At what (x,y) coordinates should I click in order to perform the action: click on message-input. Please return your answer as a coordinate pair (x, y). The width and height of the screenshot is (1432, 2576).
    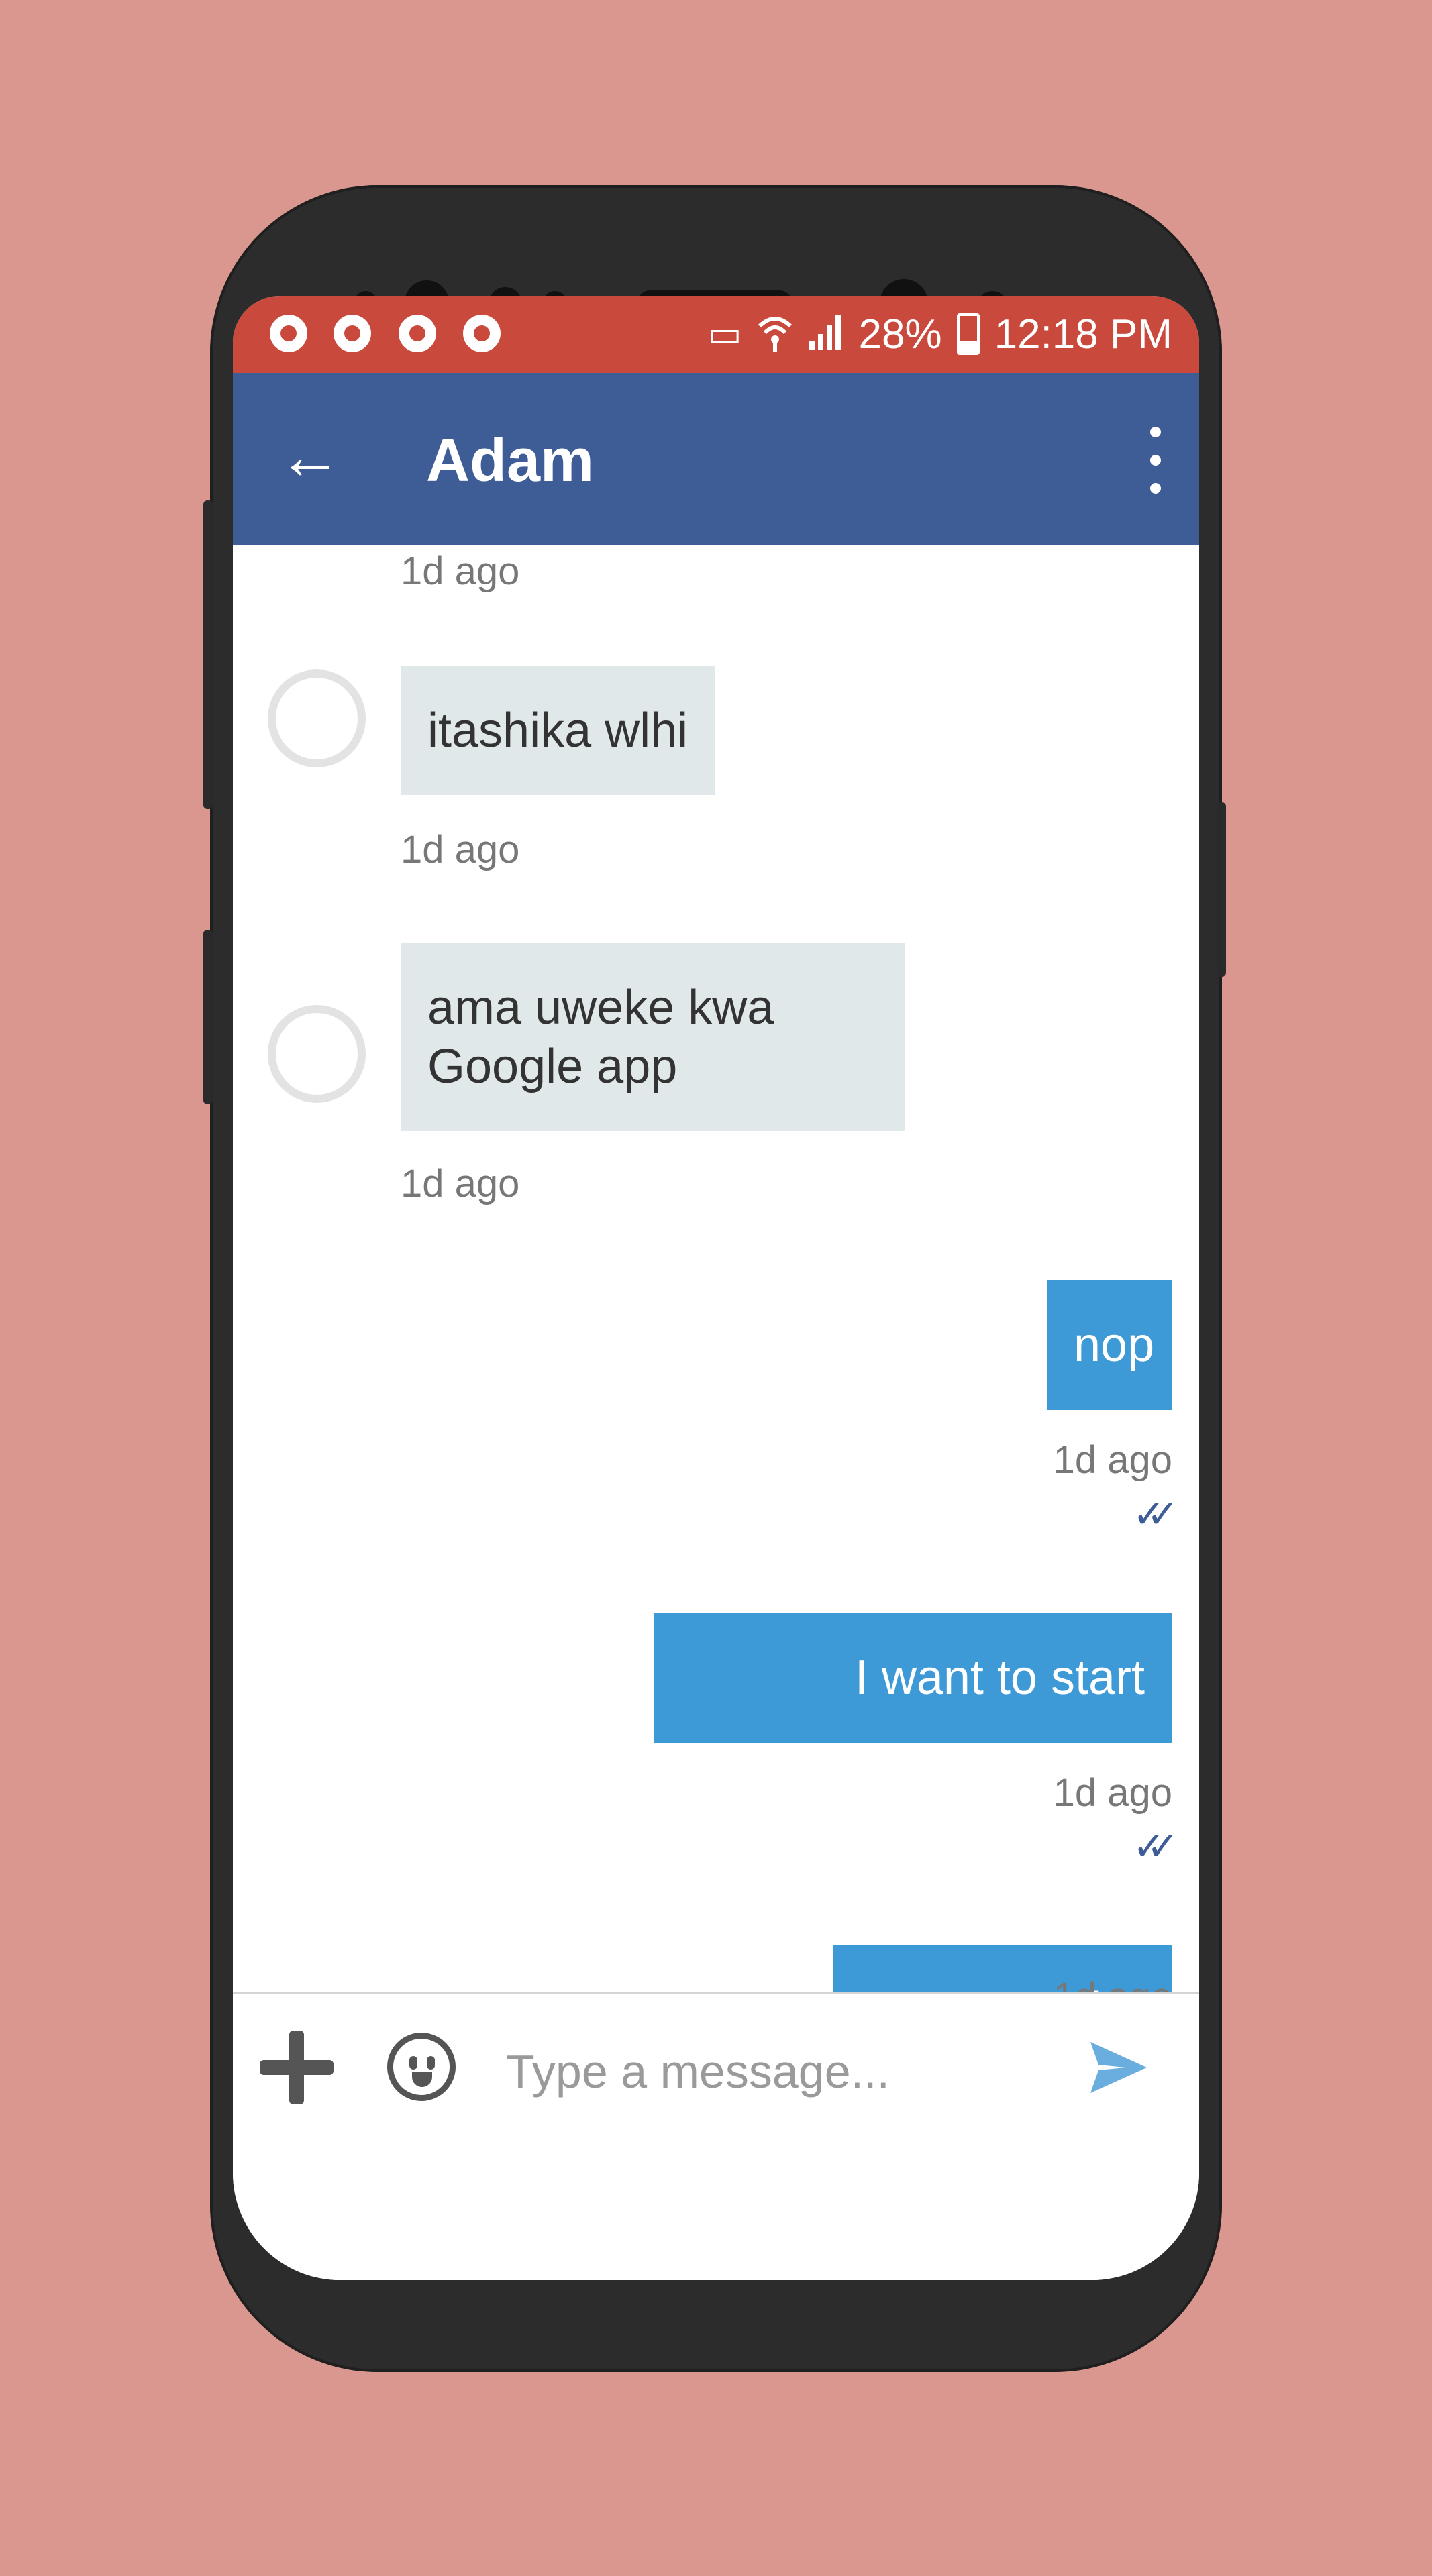
    Looking at the image, I should click on (808, 2071).